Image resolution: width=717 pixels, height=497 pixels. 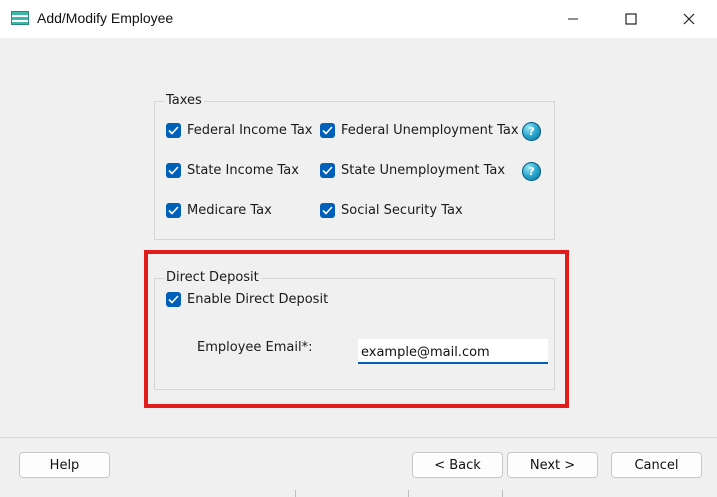 I want to click on state-income-tax-checkbox: State Income Tax, so click(x=232, y=170).